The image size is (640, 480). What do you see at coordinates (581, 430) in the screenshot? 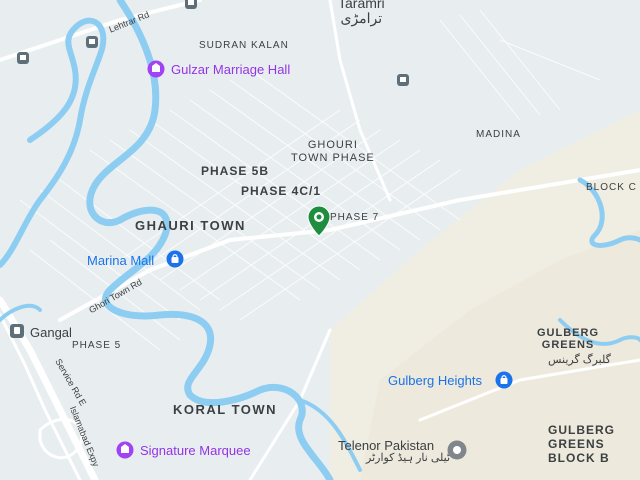
I see `label-gulberg-greens-block-b-line1: GULBERG` at bounding box center [581, 430].